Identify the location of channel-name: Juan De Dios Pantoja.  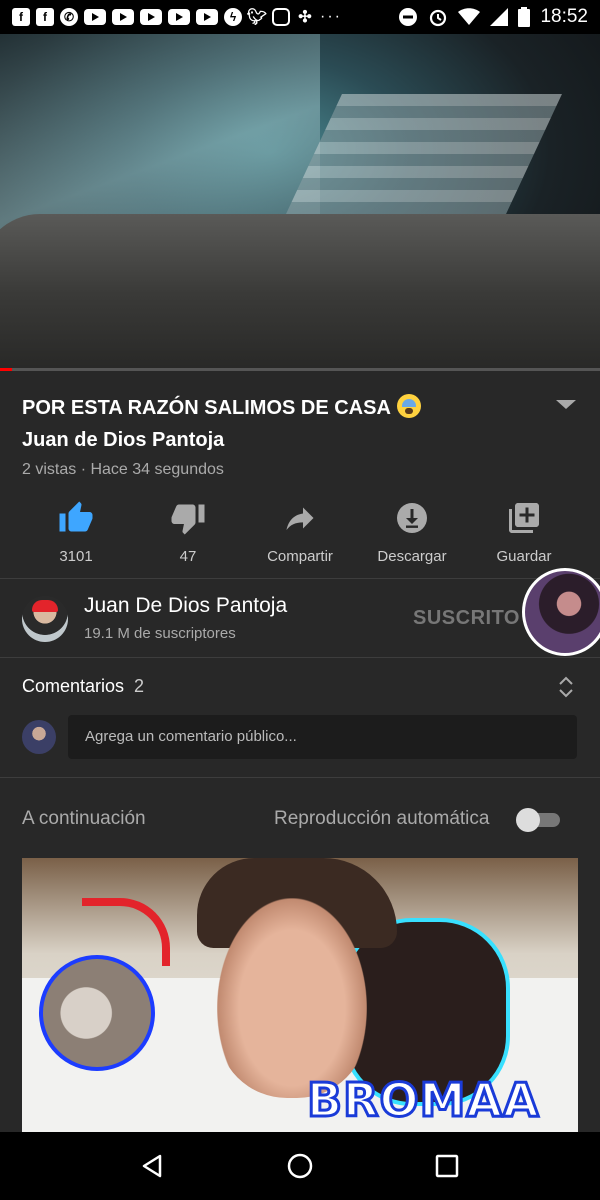
(185, 606).